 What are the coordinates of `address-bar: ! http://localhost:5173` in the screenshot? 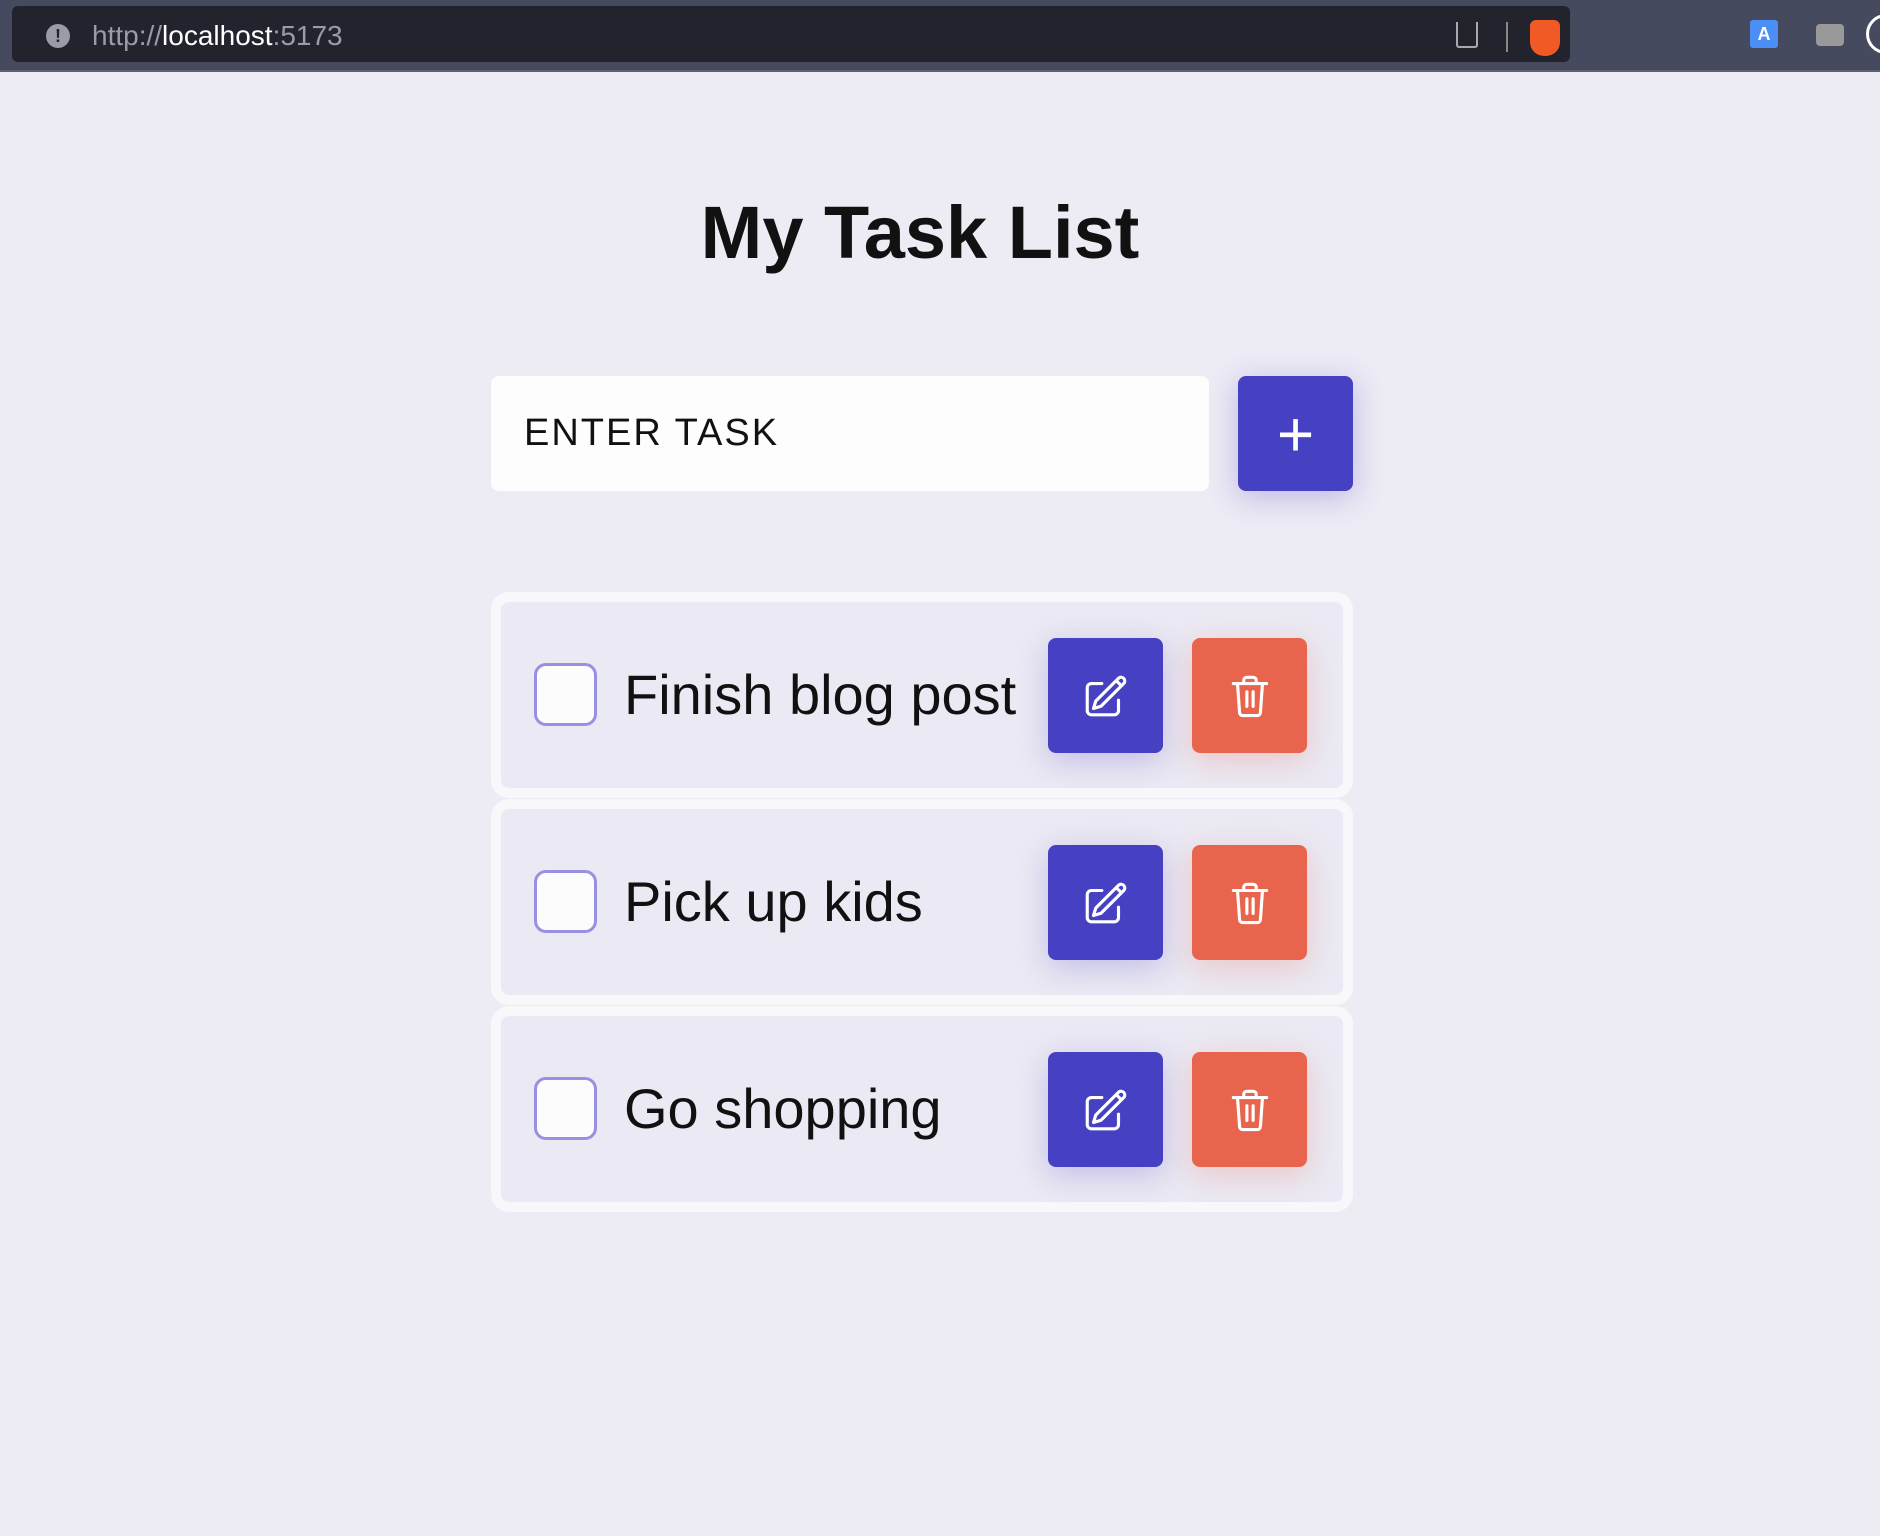 It's located at (791, 34).